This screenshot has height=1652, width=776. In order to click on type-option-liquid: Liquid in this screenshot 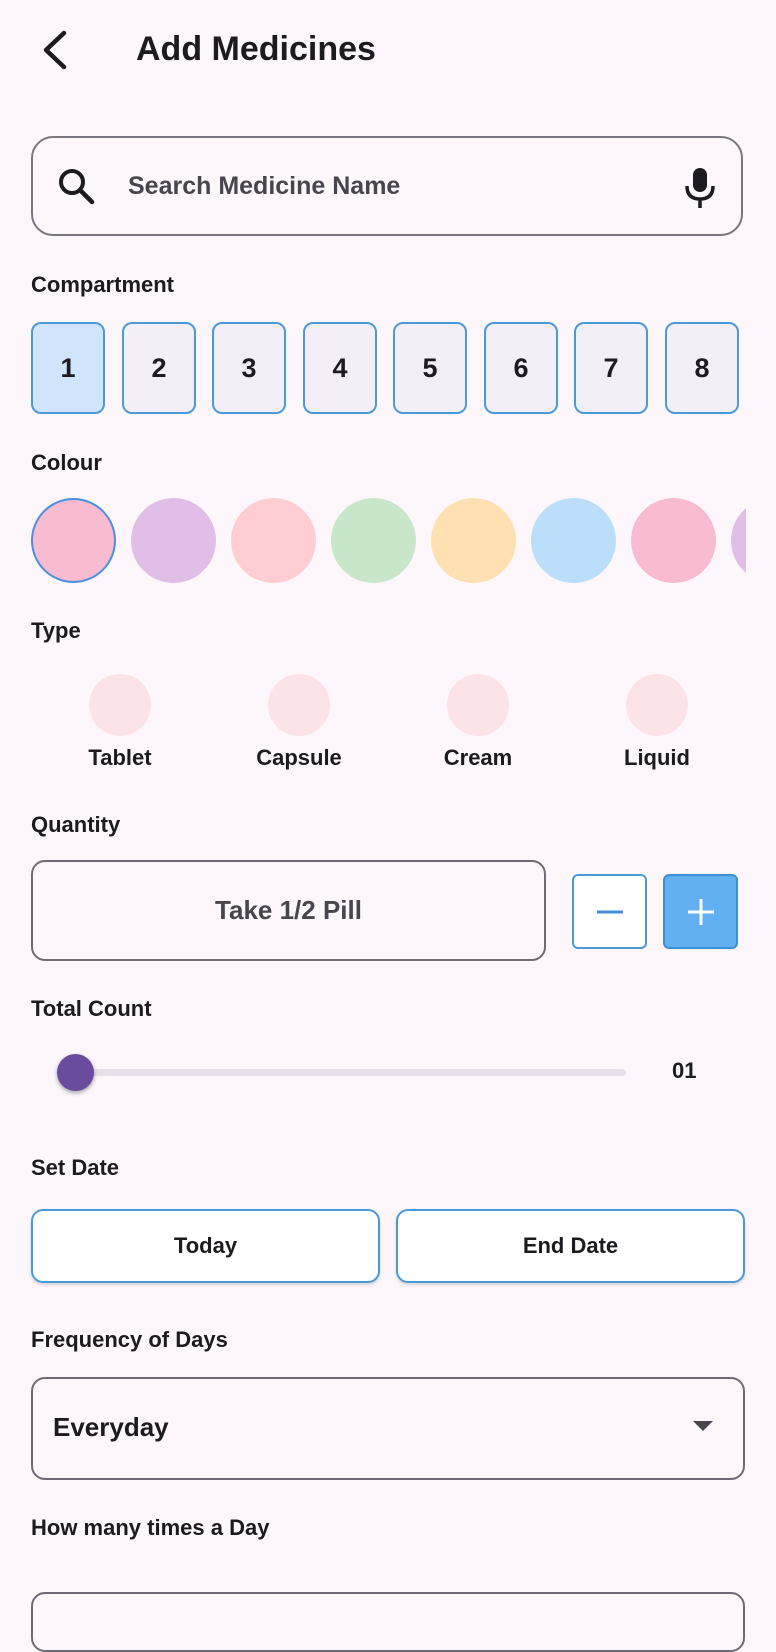, I will do `click(657, 727)`.